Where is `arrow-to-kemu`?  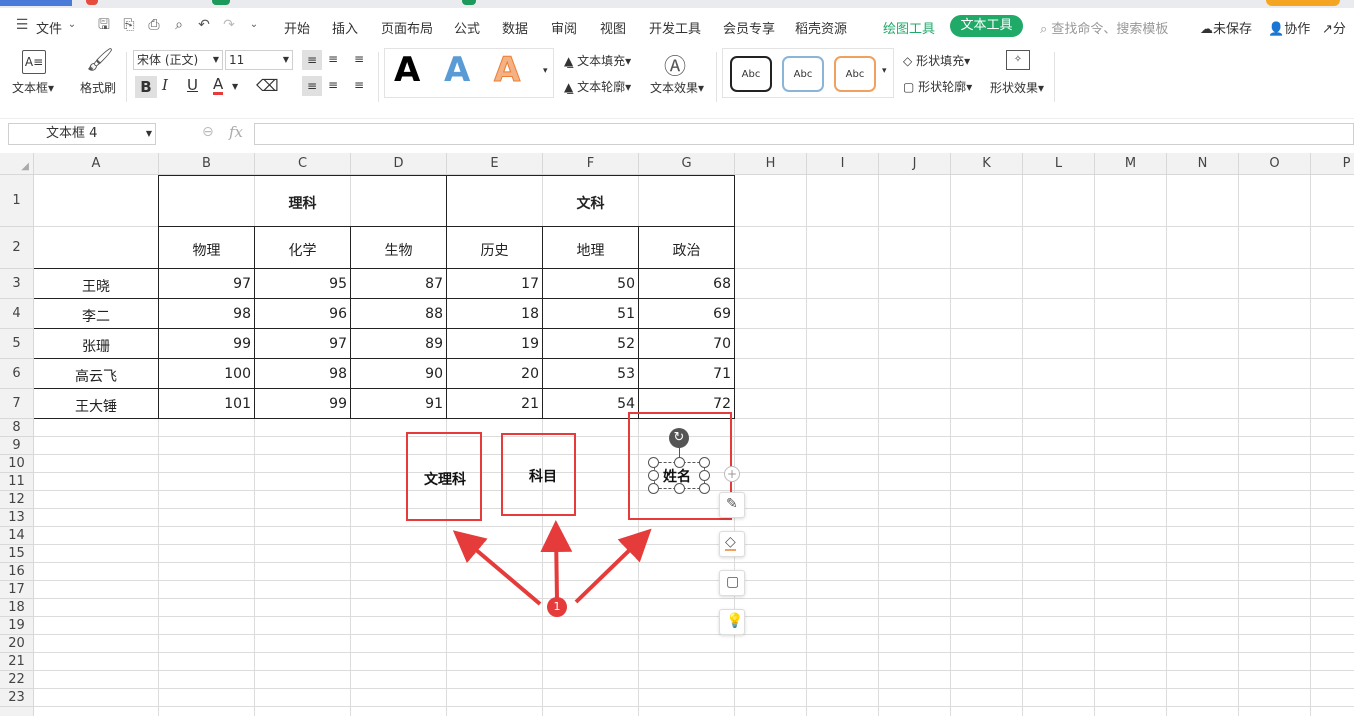
arrow-to-kemu is located at coordinates (556, 560).